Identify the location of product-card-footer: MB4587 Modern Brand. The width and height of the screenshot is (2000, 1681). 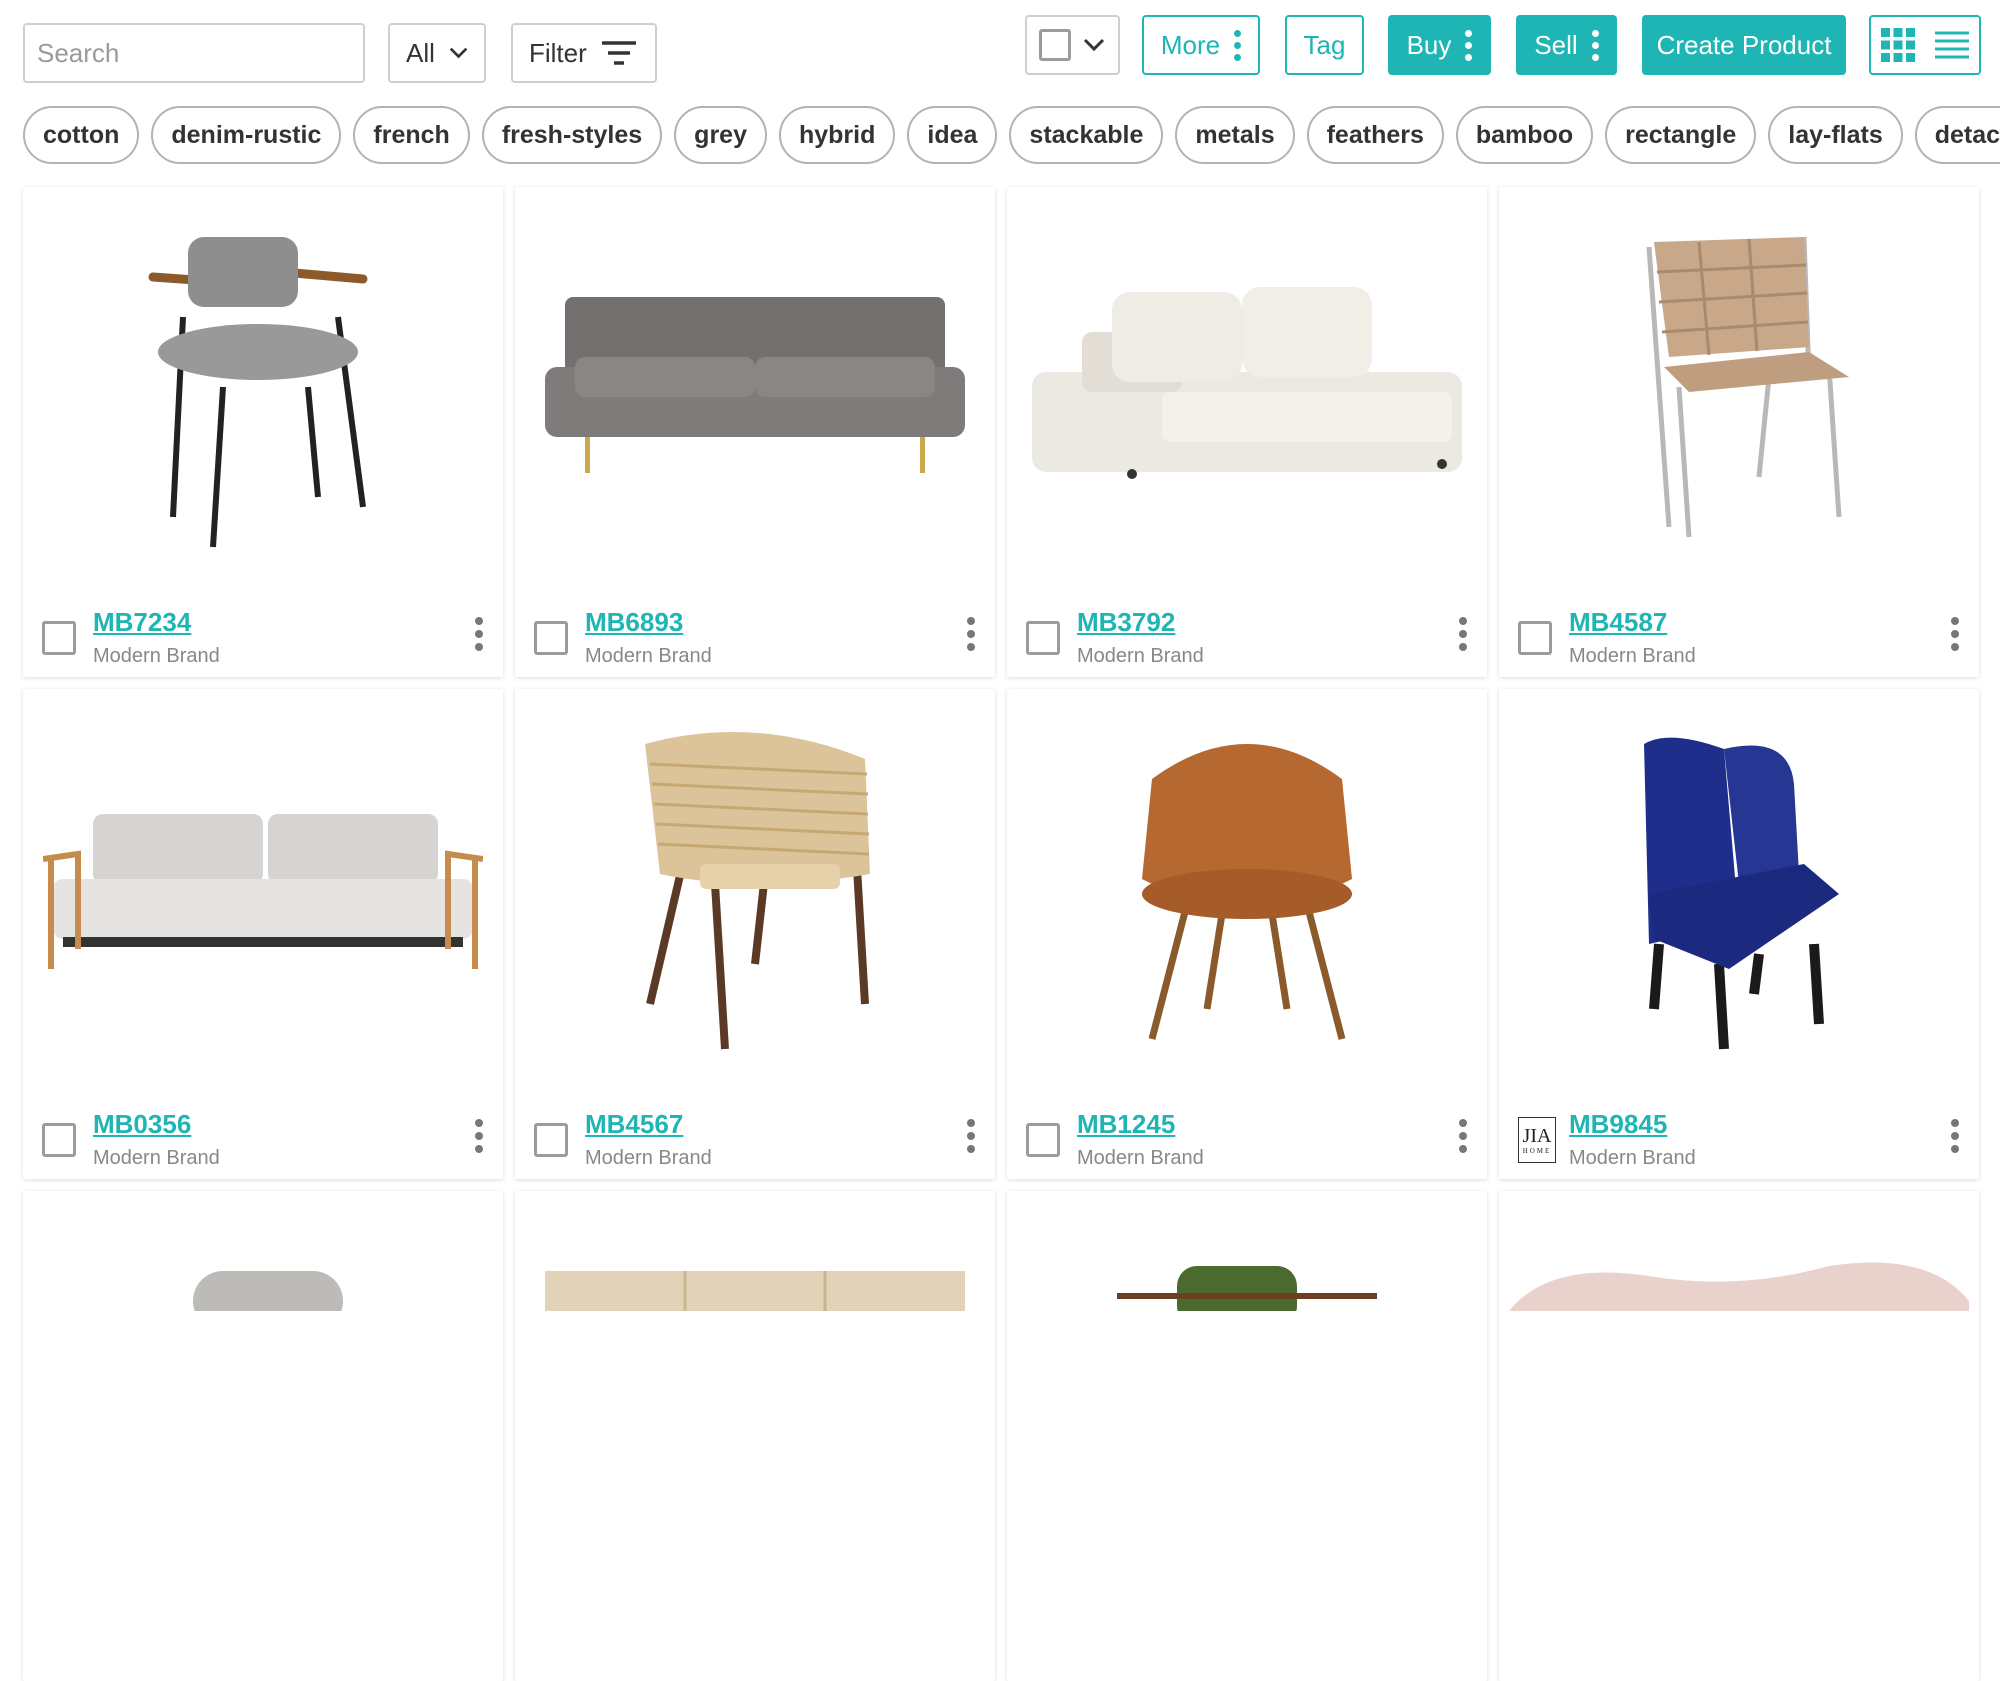
(1739, 632).